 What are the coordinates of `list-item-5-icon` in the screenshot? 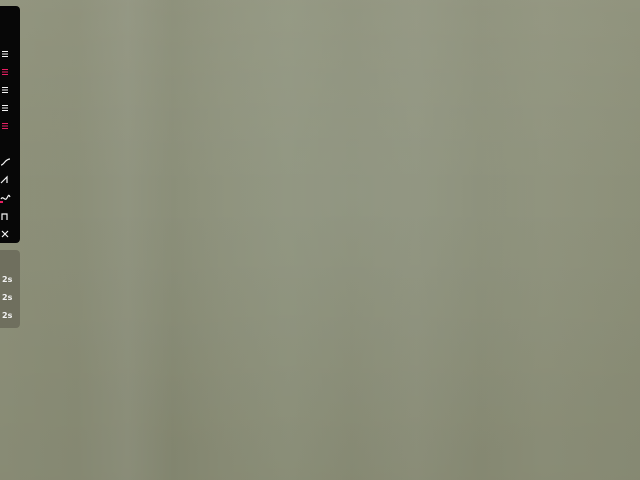 It's located at (6, 126).